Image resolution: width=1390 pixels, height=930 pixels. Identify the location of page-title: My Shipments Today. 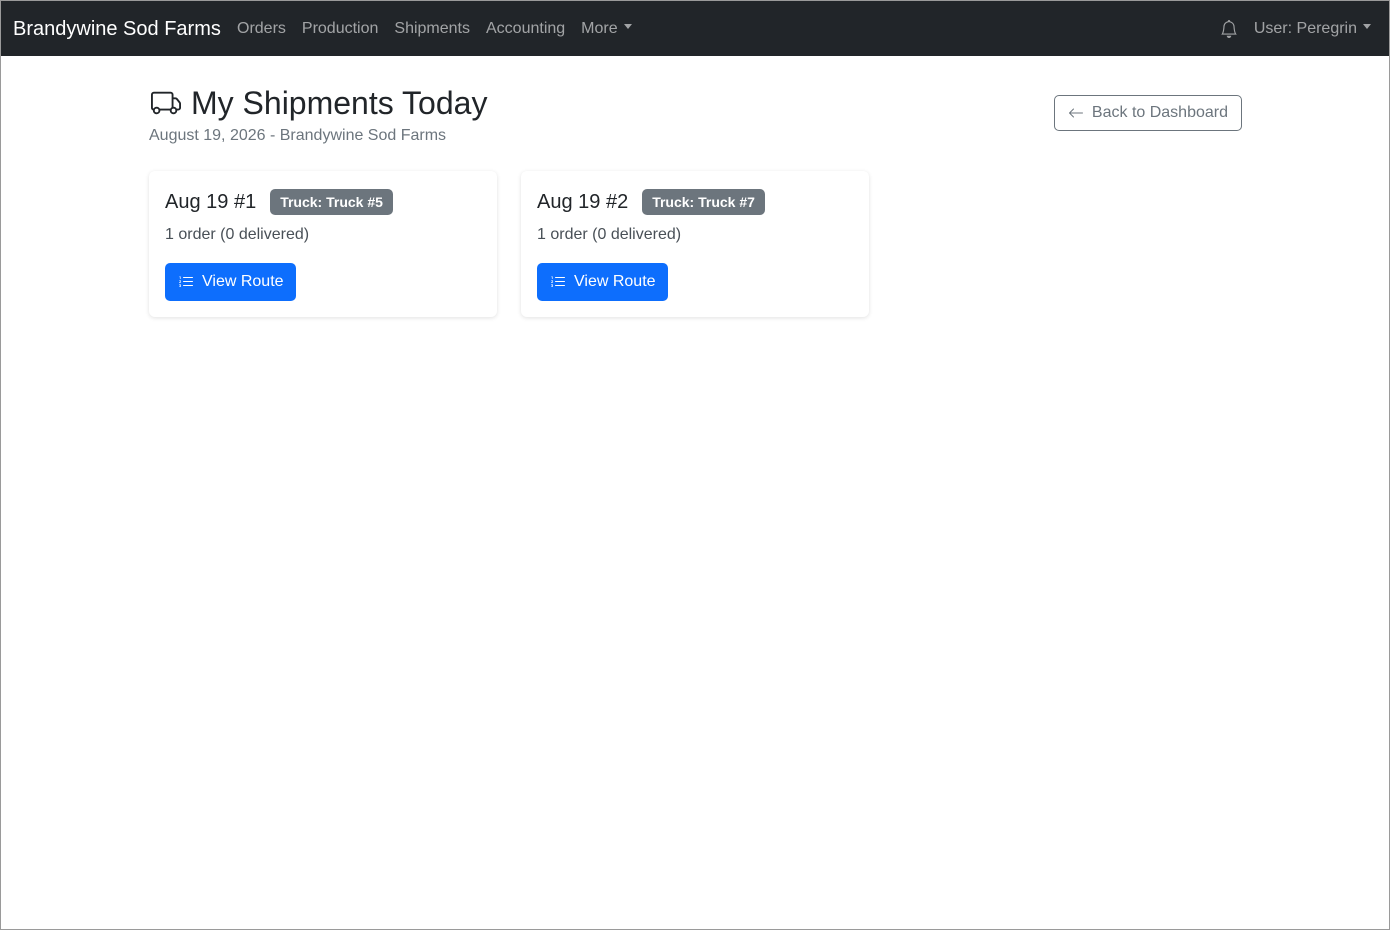
(339, 103).